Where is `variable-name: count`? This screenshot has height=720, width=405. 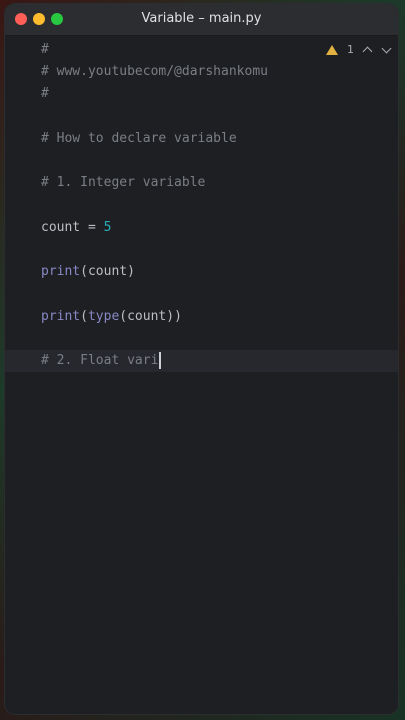
variable-name: count is located at coordinates (61, 227).